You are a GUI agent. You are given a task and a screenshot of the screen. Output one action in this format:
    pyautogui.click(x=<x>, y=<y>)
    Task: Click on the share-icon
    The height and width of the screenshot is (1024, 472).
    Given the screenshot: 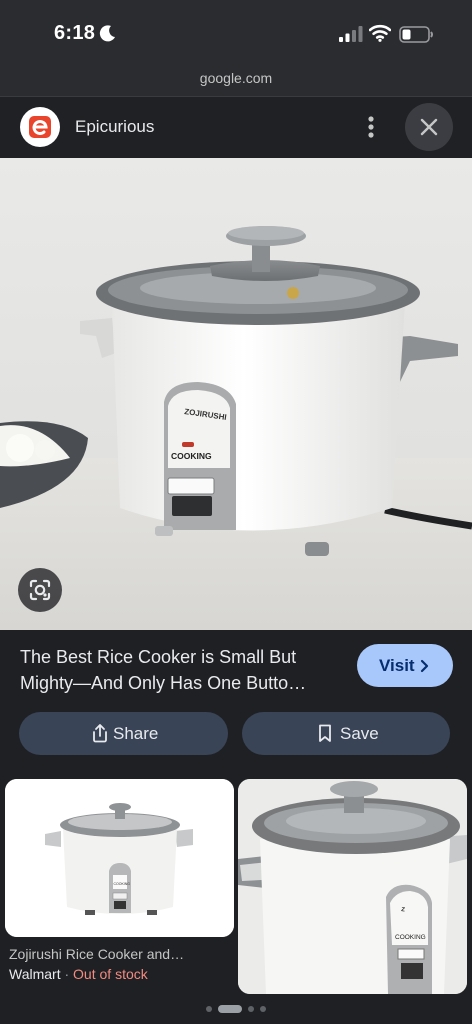 What is the action you would take?
    pyautogui.click(x=100, y=733)
    